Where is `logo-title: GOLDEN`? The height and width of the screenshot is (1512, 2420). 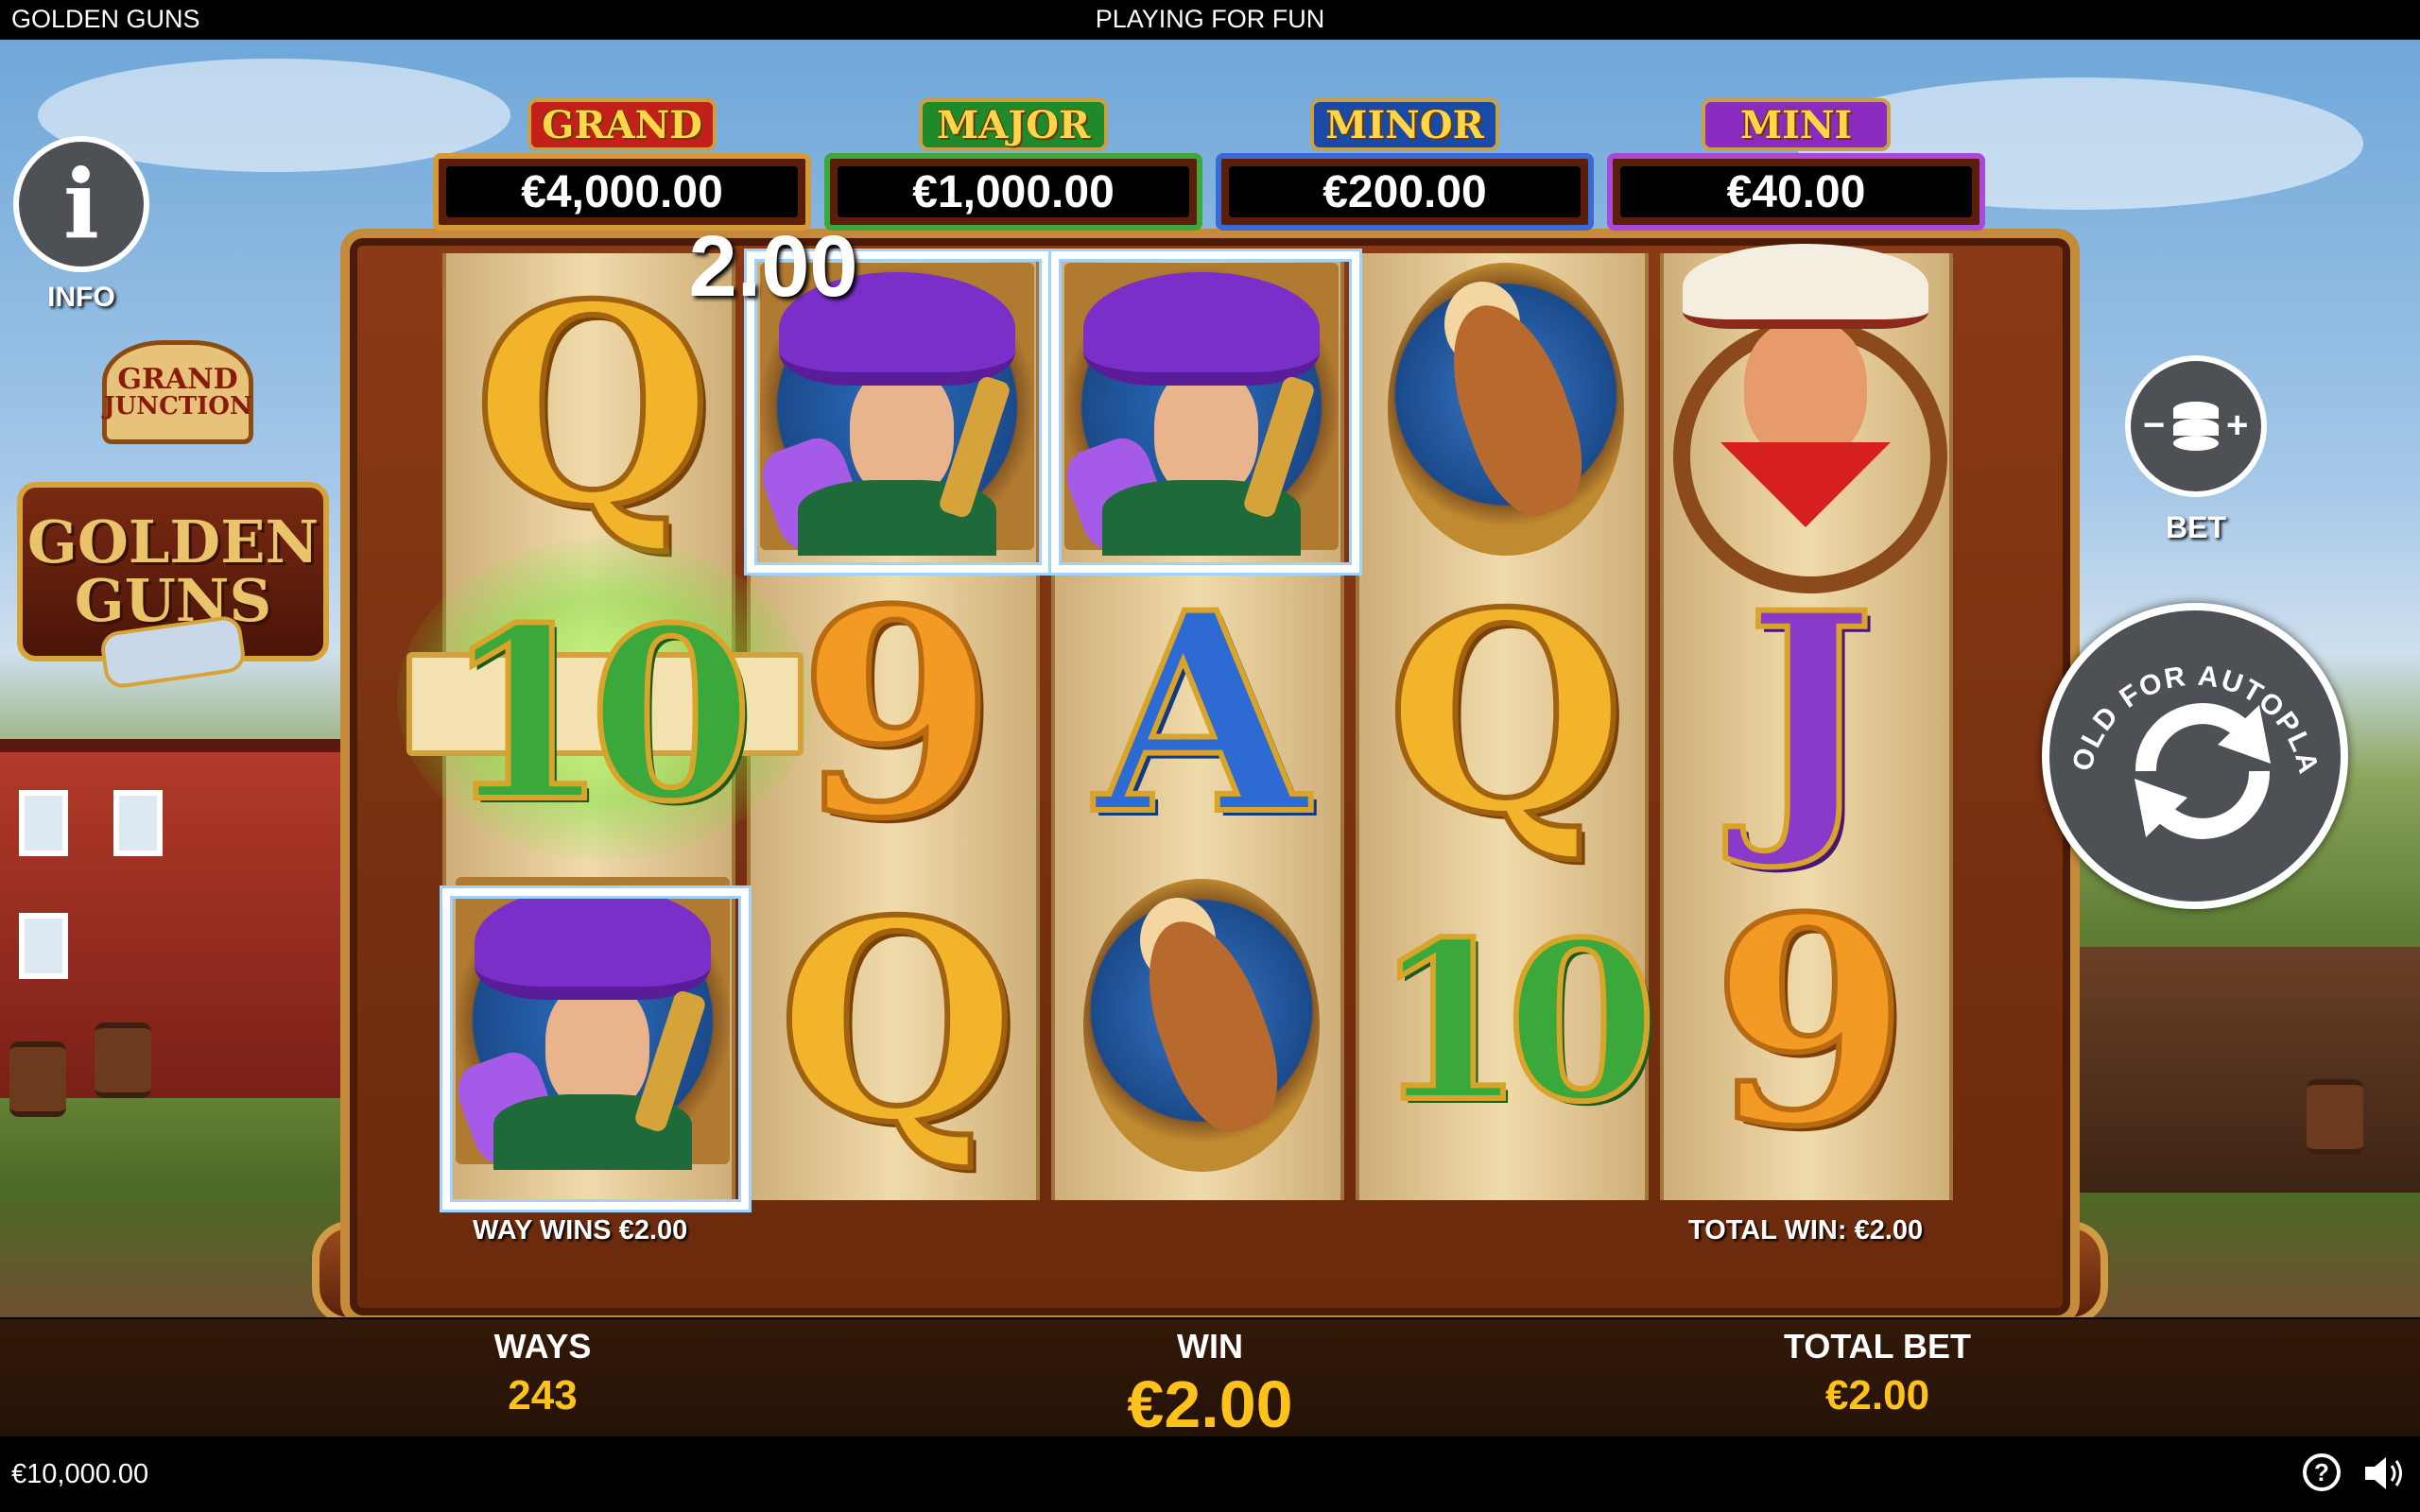 logo-title: GOLDEN is located at coordinates (173, 541).